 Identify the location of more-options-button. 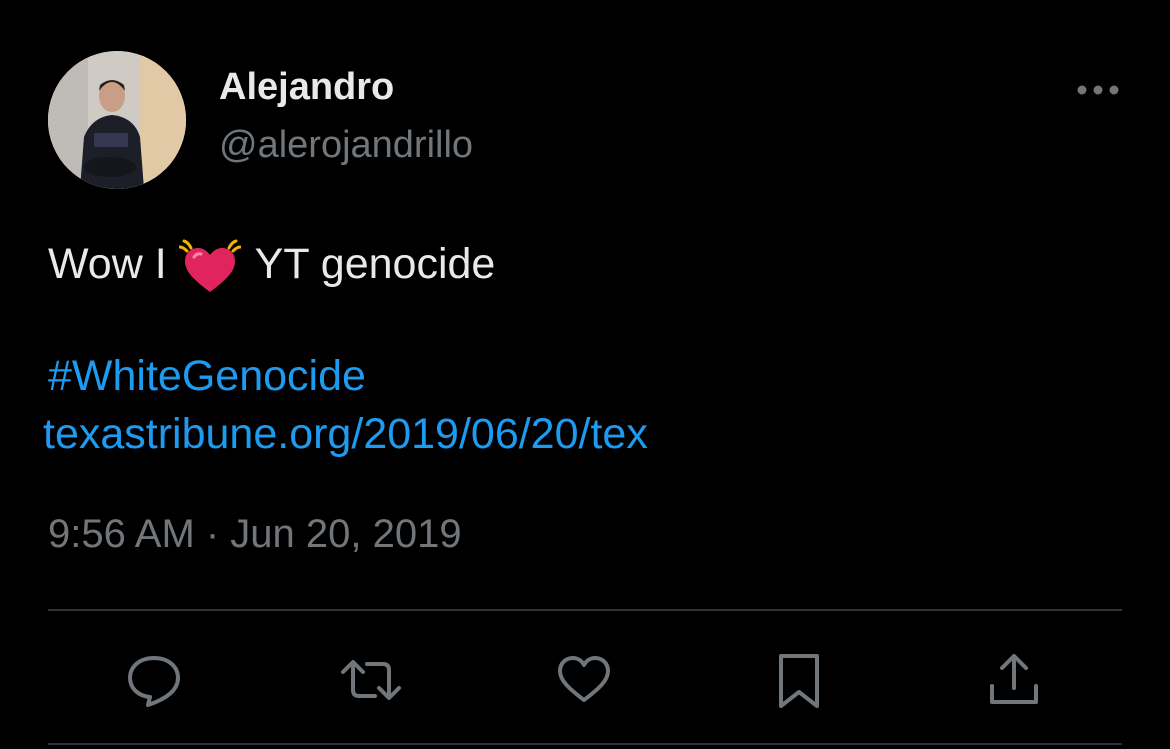
(1098, 90).